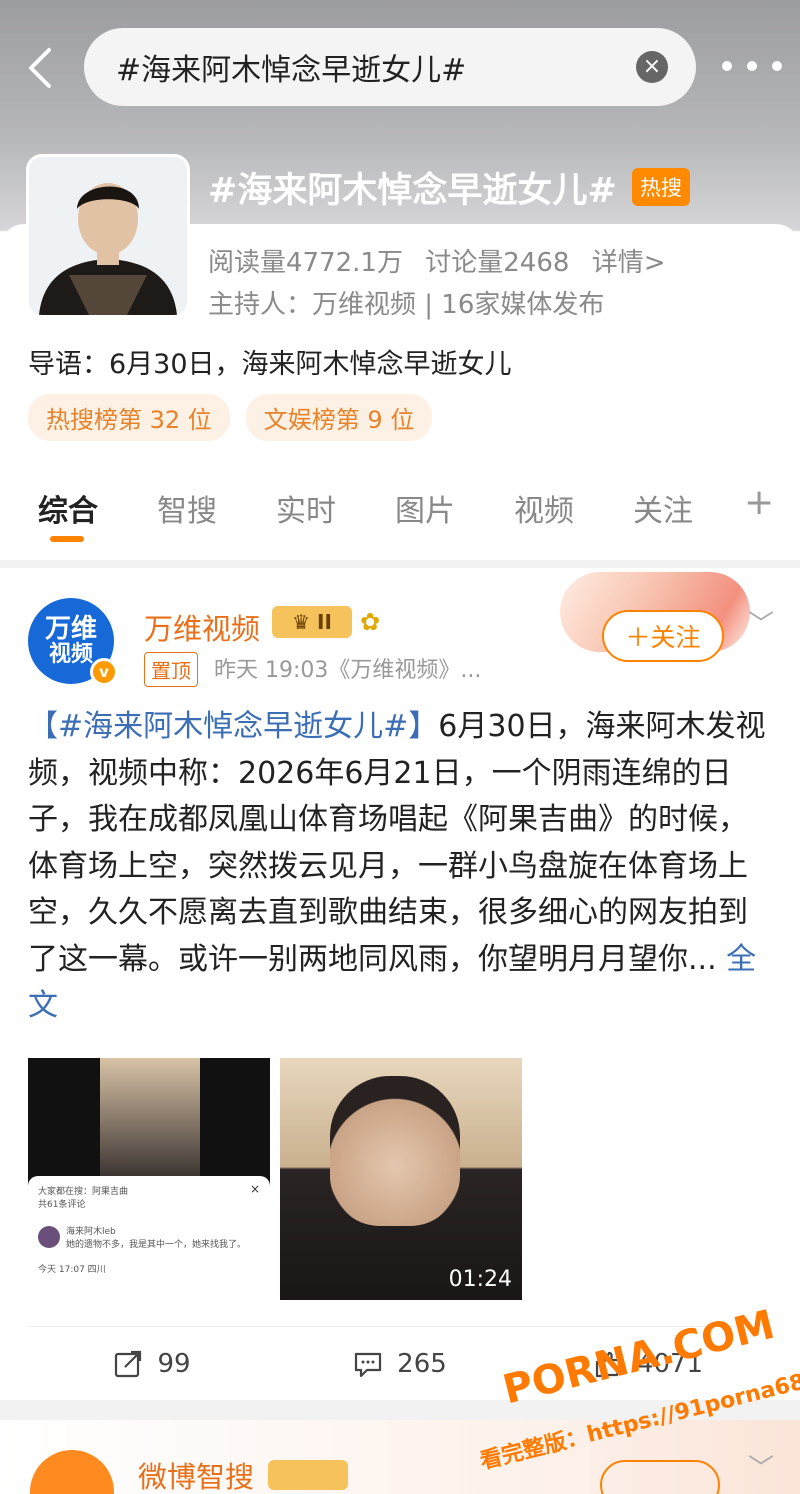 This screenshot has height=1494, width=800. What do you see at coordinates (156, 1245) in the screenshot?
I see `comment-text: 她的遗物不多，我是其中一个，她来找我了。` at bounding box center [156, 1245].